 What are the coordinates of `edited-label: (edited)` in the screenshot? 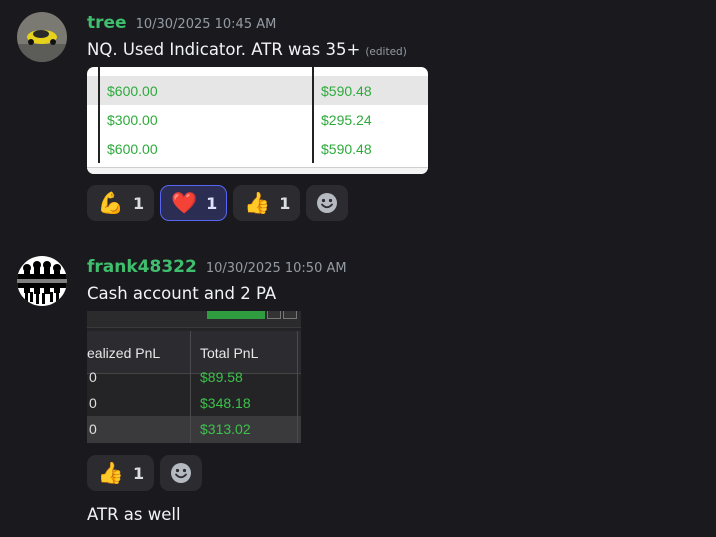 It's located at (386, 52).